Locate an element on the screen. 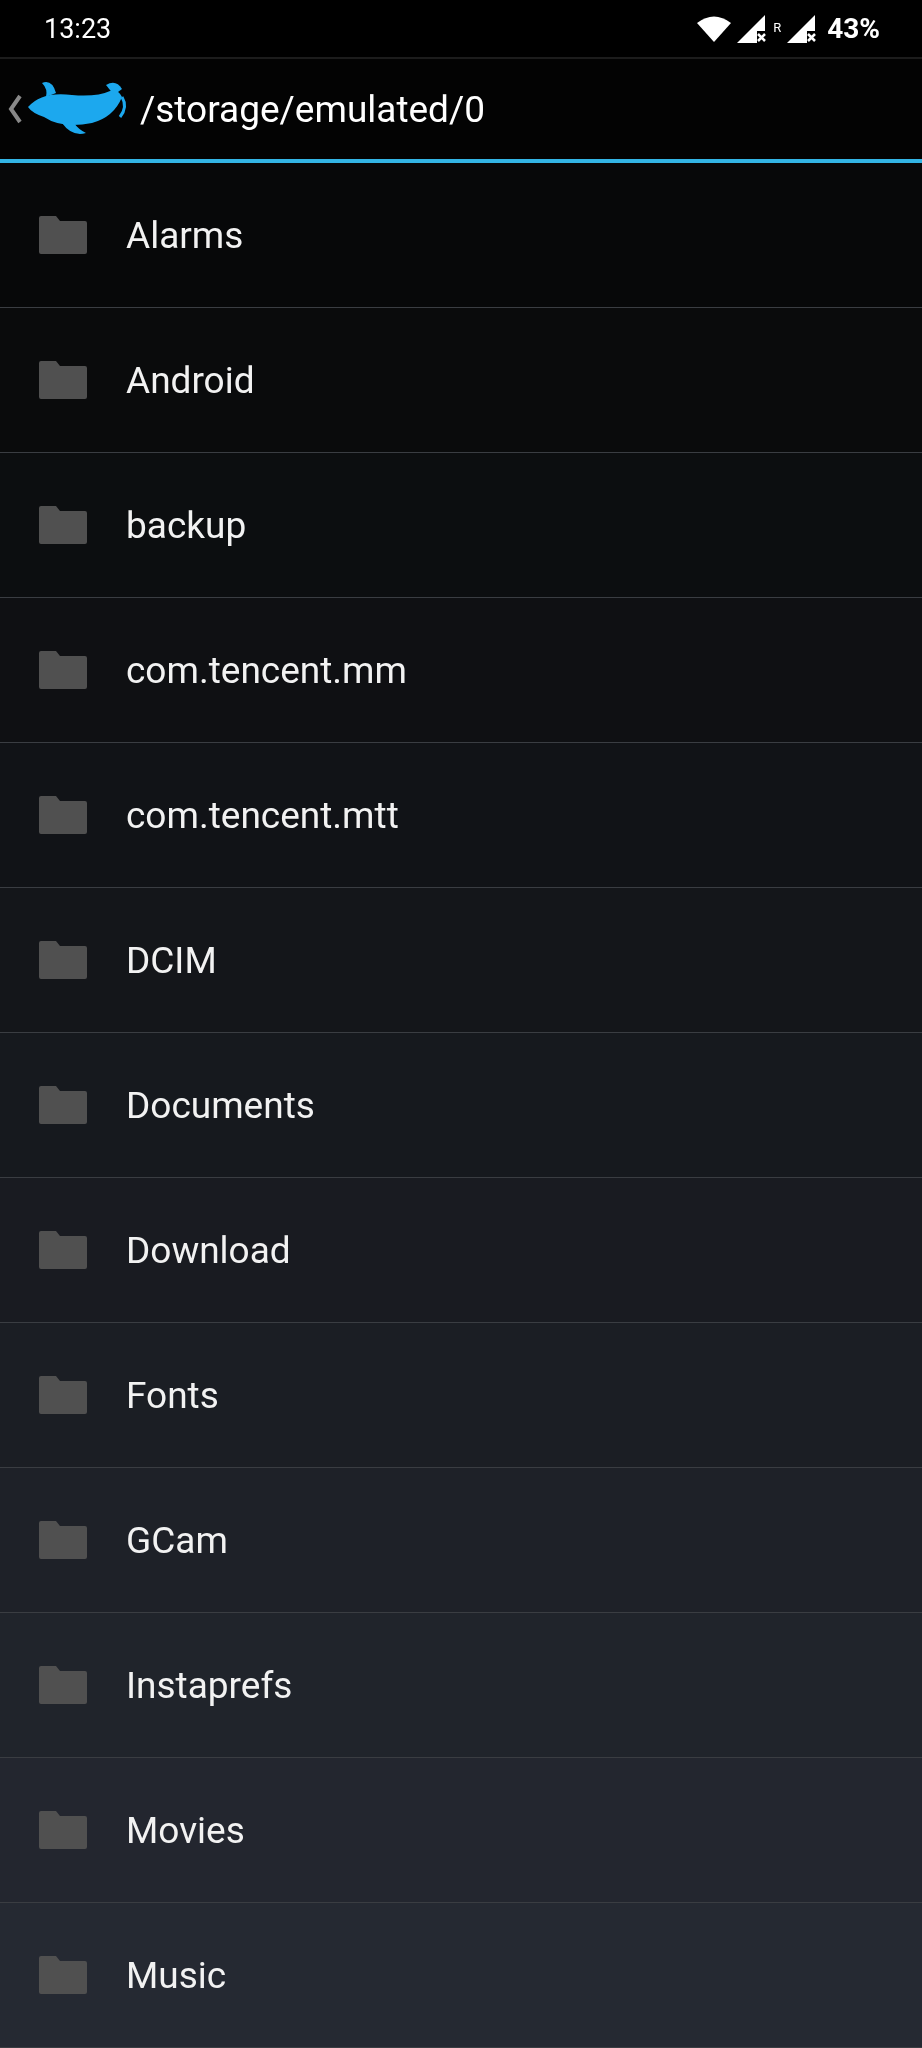 The width and height of the screenshot is (922, 2048). wifi-icon is located at coordinates (714, 28).